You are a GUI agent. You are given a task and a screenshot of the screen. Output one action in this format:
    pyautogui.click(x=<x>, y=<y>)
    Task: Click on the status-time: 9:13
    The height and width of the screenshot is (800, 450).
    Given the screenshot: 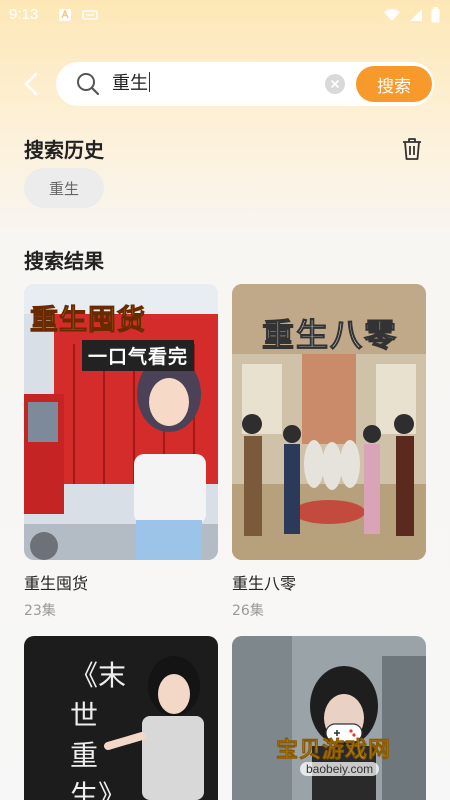 What is the action you would take?
    pyautogui.click(x=24, y=14)
    